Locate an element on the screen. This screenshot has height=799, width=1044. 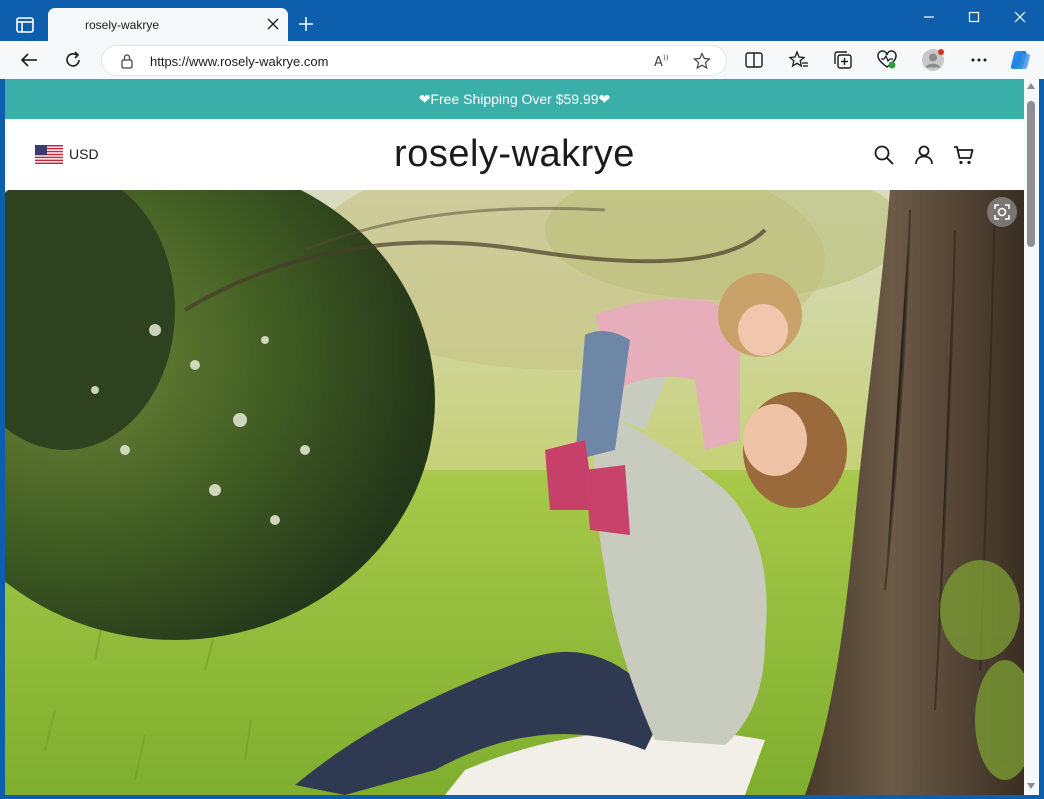
read-aloud-icon: A )) is located at coordinates (662, 61).